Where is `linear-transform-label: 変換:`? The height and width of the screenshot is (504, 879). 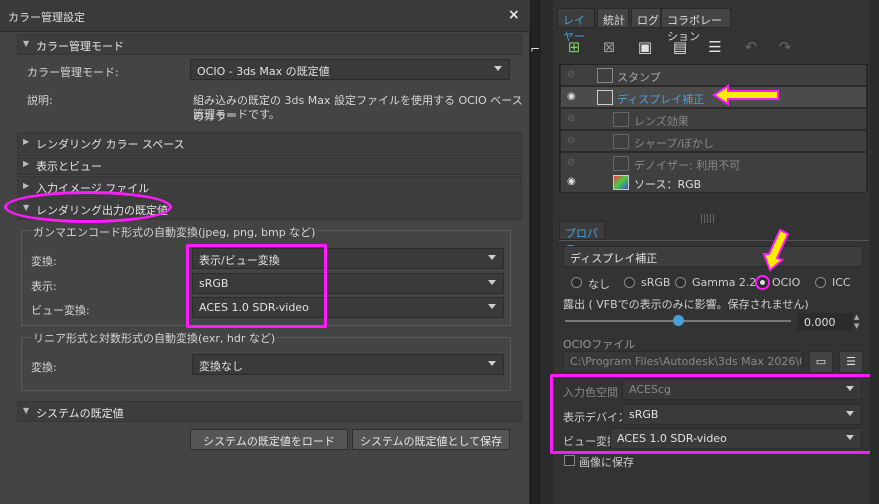
linear-transform-label: 変換: is located at coordinates (44, 367).